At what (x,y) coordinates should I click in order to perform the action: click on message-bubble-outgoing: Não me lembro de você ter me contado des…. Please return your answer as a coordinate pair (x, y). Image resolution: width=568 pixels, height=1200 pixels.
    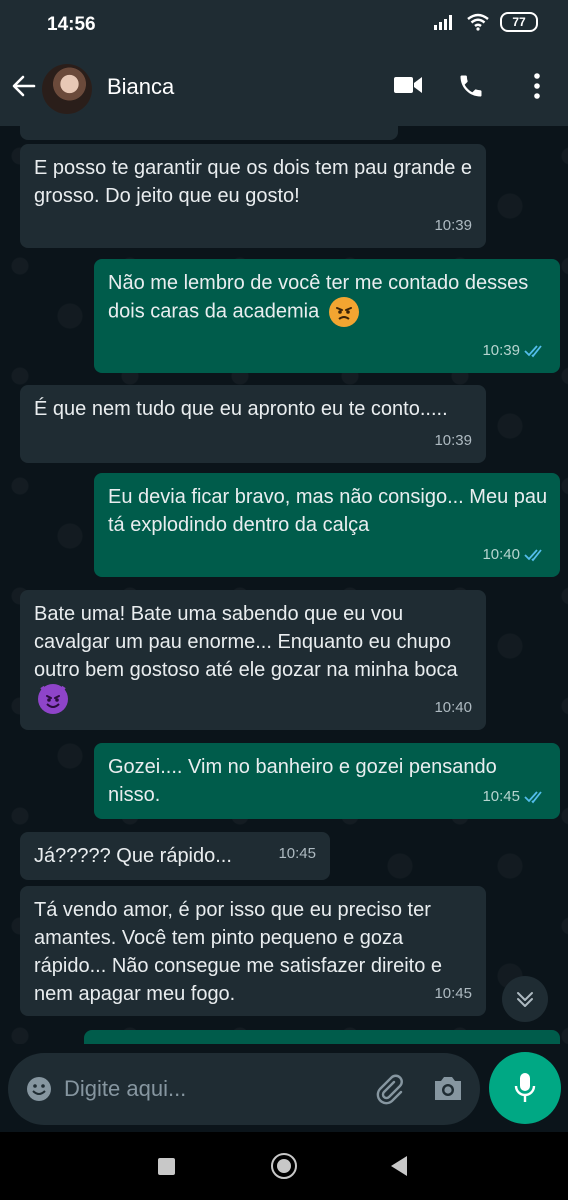
    Looking at the image, I should click on (327, 316).